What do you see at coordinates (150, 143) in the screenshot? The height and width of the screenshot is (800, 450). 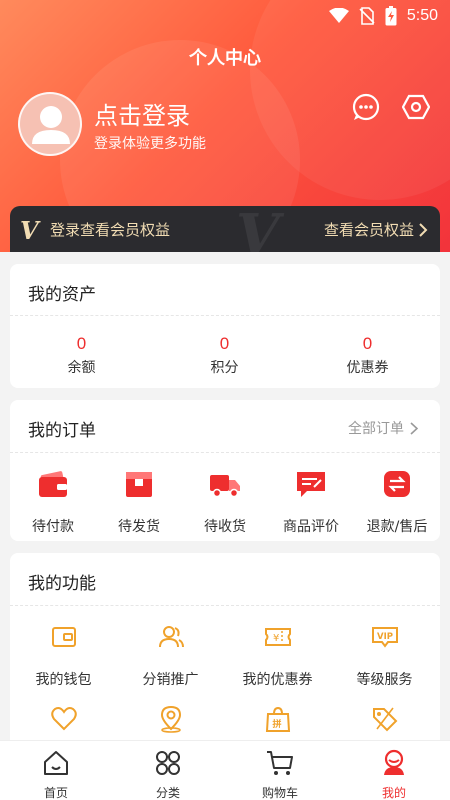 I see `login-subtitle: 登录体验更多功能` at bounding box center [150, 143].